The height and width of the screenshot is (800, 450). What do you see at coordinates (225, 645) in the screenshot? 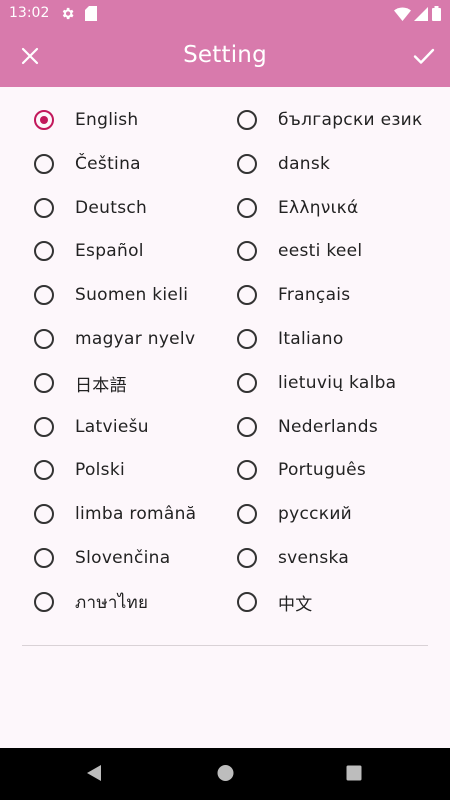
I see `divider` at bounding box center [225, 645].